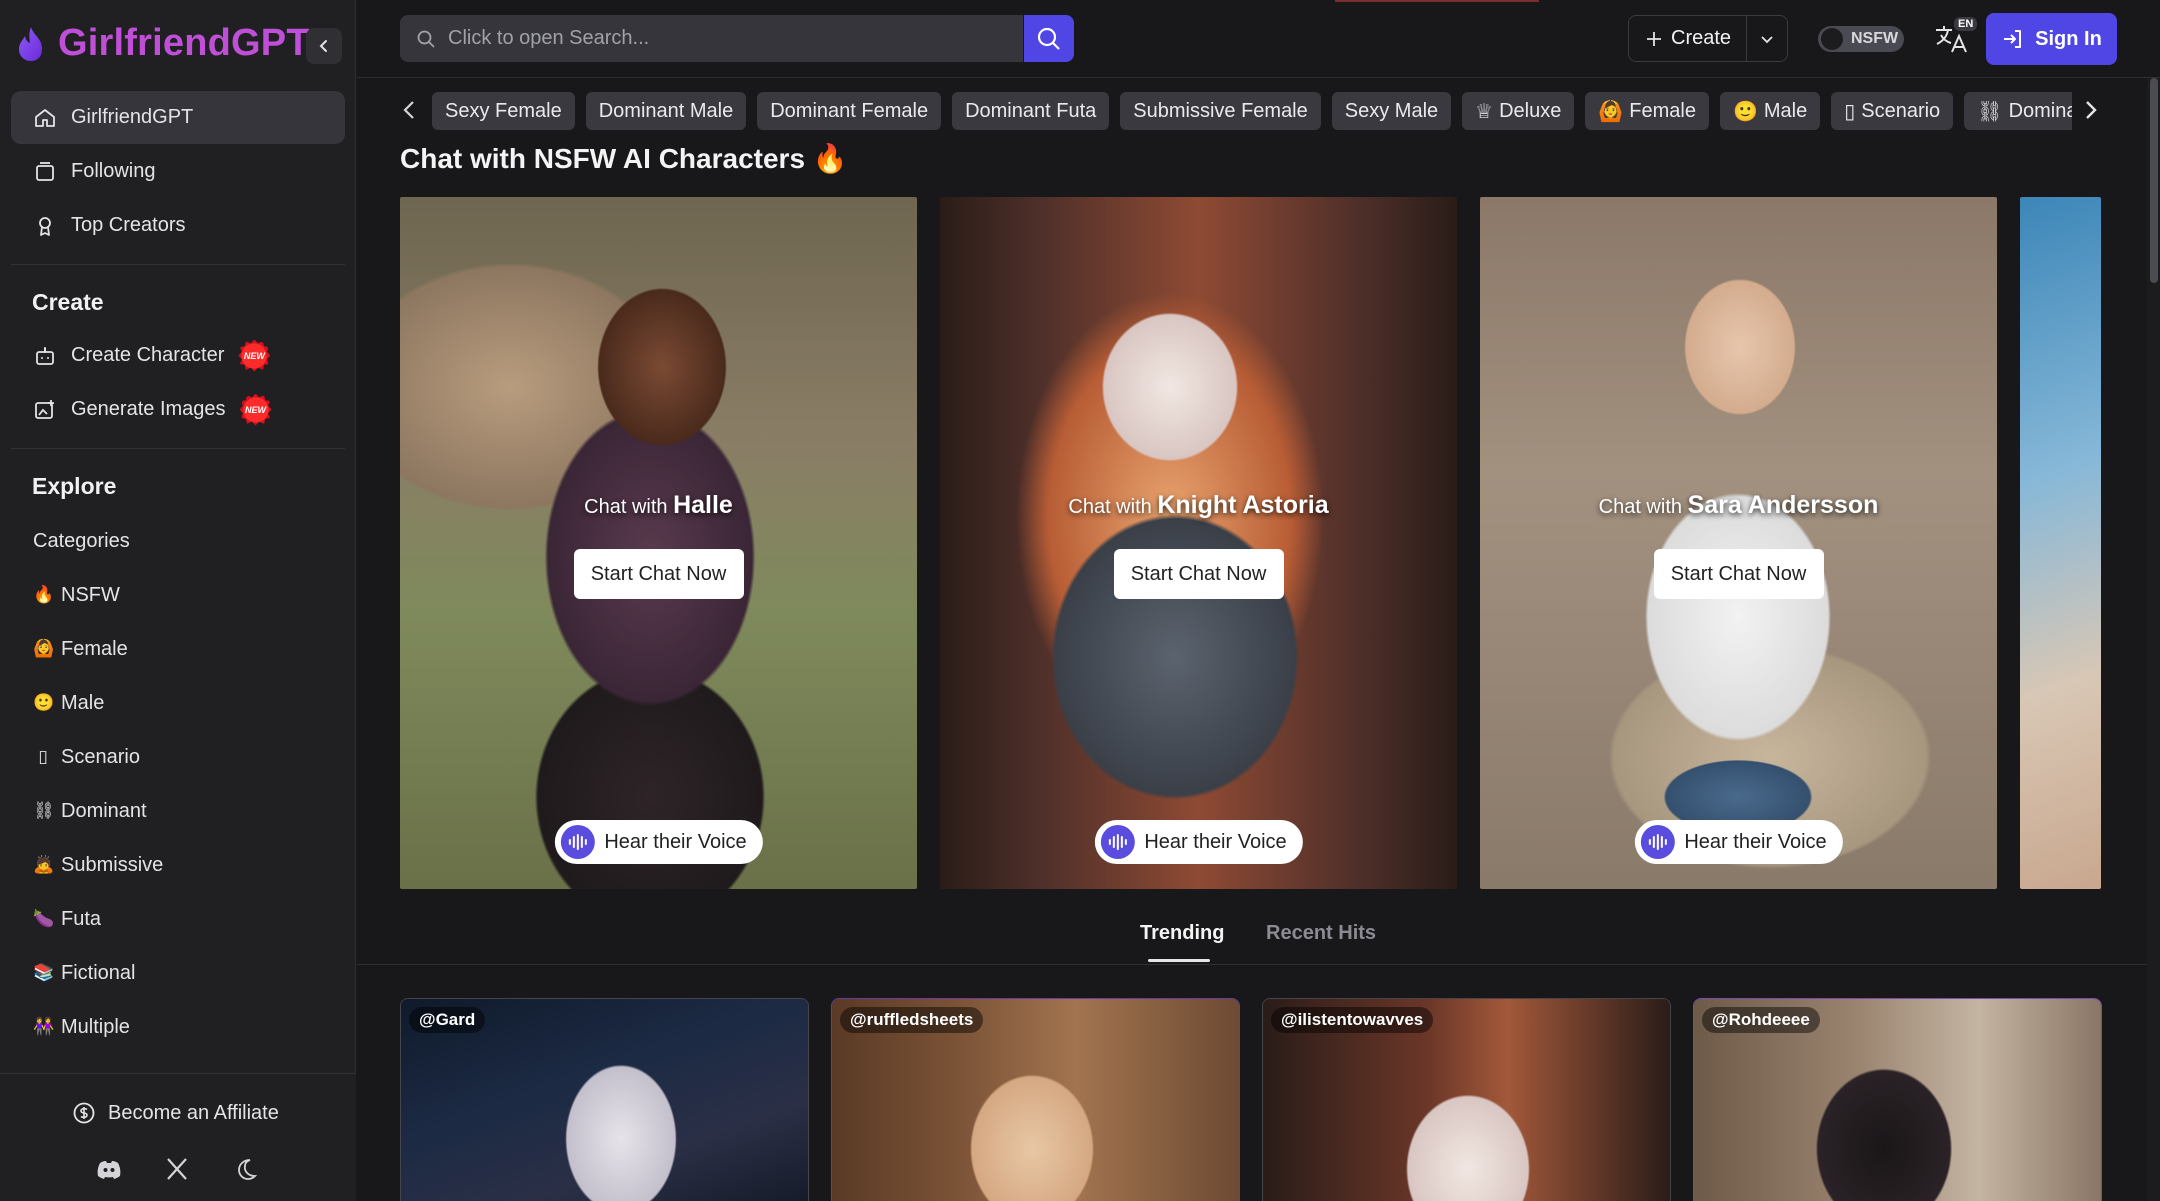  I want to click on male-icon: 🙂, so click(1745, 111).